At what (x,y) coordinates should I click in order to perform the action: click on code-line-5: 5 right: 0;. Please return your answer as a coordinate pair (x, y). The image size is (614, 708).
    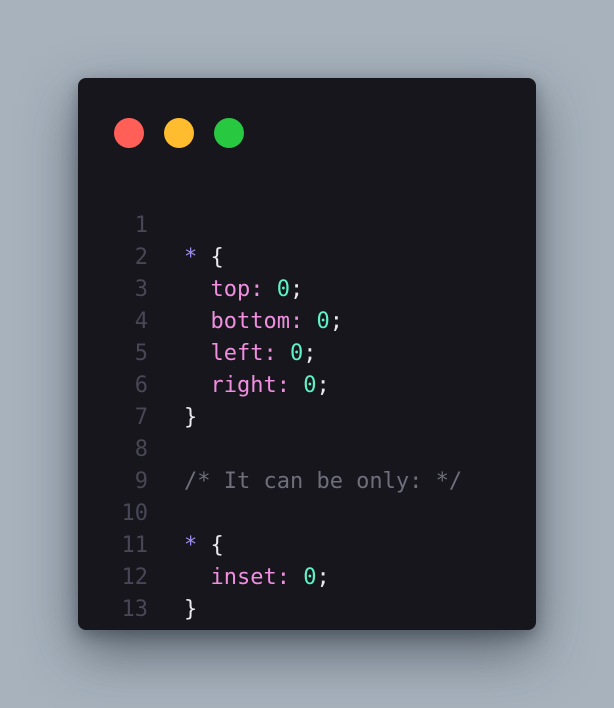
    Looking at the image, I should click on (307, 352).